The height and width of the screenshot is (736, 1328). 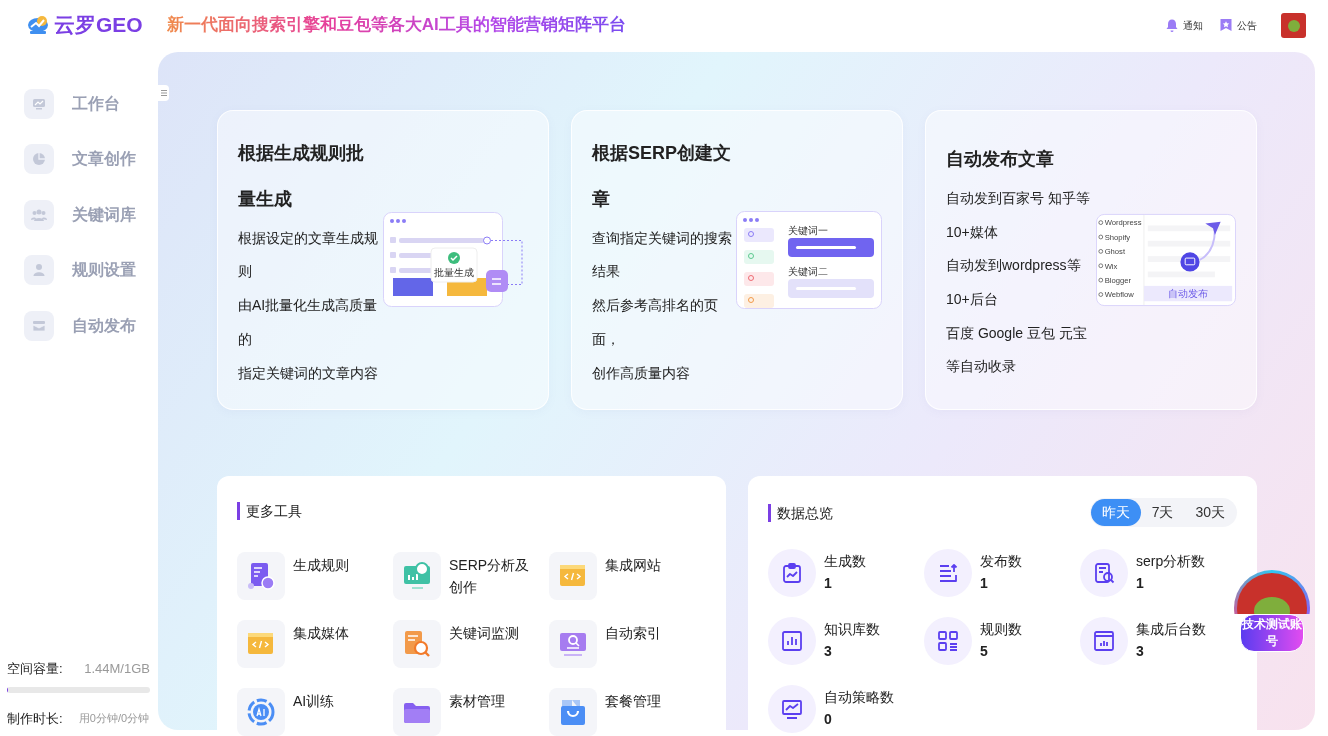 What do you see at coordinates (35, 718) in the screenshot?
I see `duration-label: 制作时长:` at bounding box center [35, 718].